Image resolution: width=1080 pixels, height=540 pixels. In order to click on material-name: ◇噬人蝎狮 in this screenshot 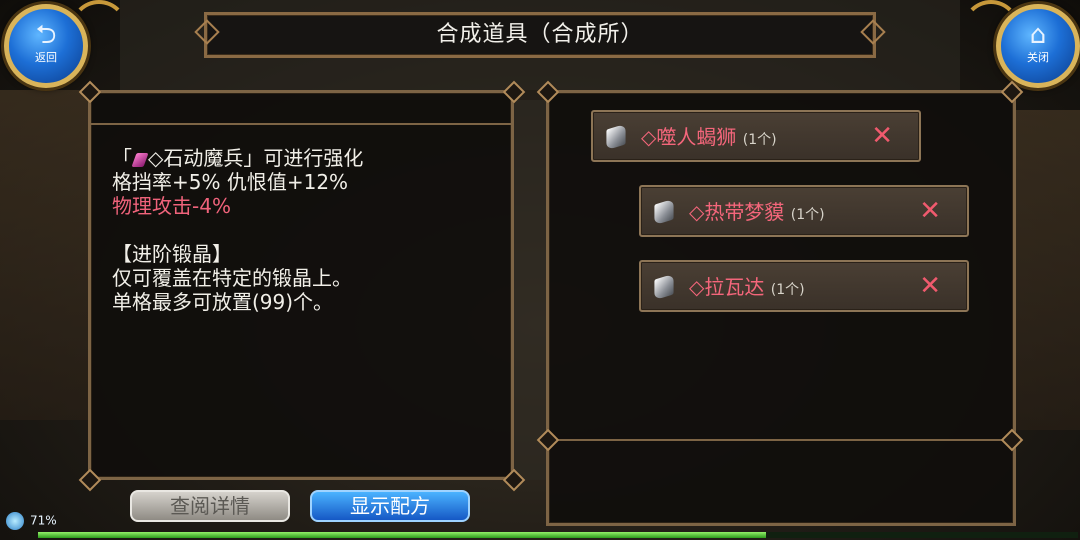, I will do `click(689, 137)`.